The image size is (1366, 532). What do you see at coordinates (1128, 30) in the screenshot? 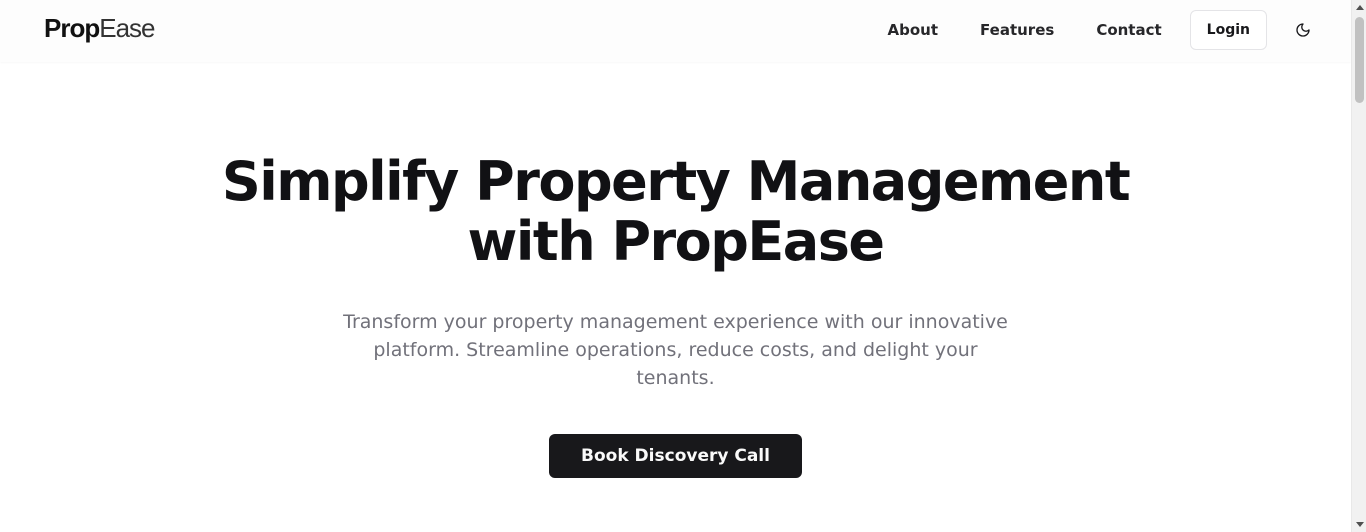
I see `nav-link-contact: Contact` at bounding box center [1128, 30].